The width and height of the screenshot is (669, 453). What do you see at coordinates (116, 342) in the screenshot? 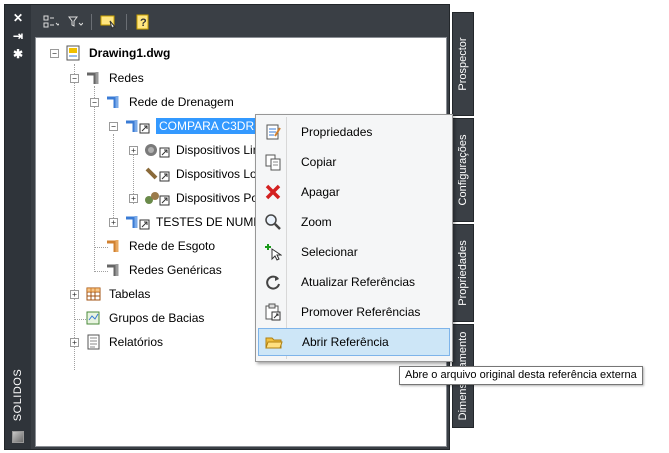
I see `tree-item-relatorios: + Relatórios` at bounding box center [116, 342].